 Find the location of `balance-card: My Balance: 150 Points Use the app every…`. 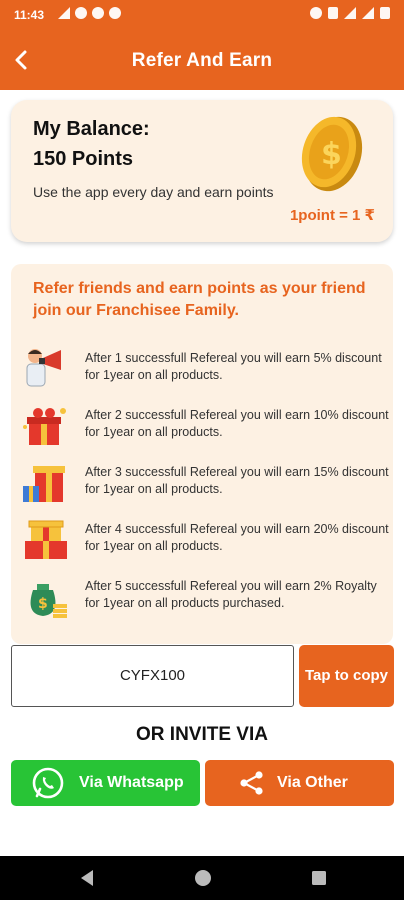

balance-card: My Balance: 150 Points Use the app every… is located at coordinates (202, 171).